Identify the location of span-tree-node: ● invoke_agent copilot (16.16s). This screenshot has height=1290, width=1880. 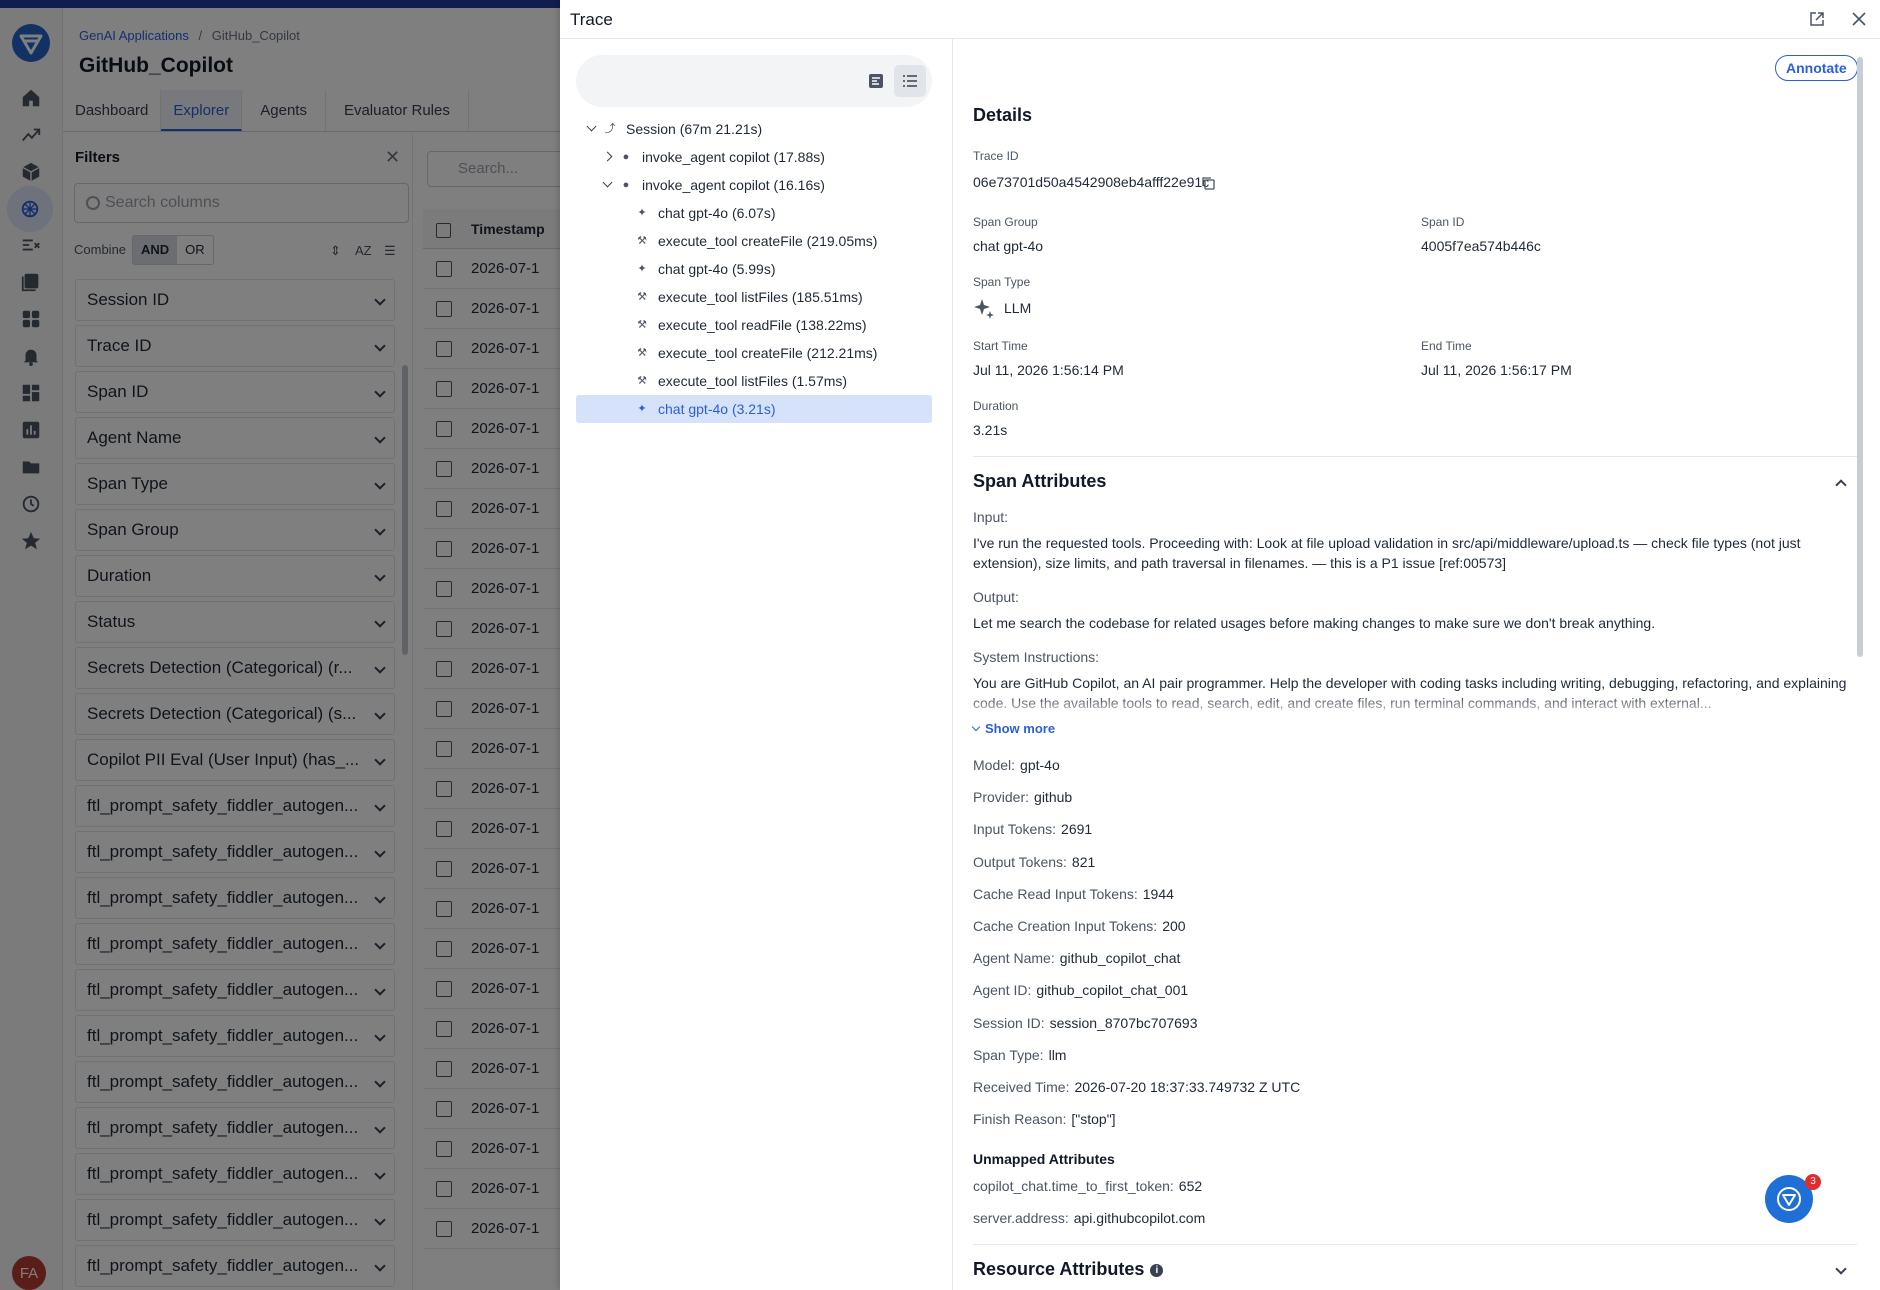
(754, 185).